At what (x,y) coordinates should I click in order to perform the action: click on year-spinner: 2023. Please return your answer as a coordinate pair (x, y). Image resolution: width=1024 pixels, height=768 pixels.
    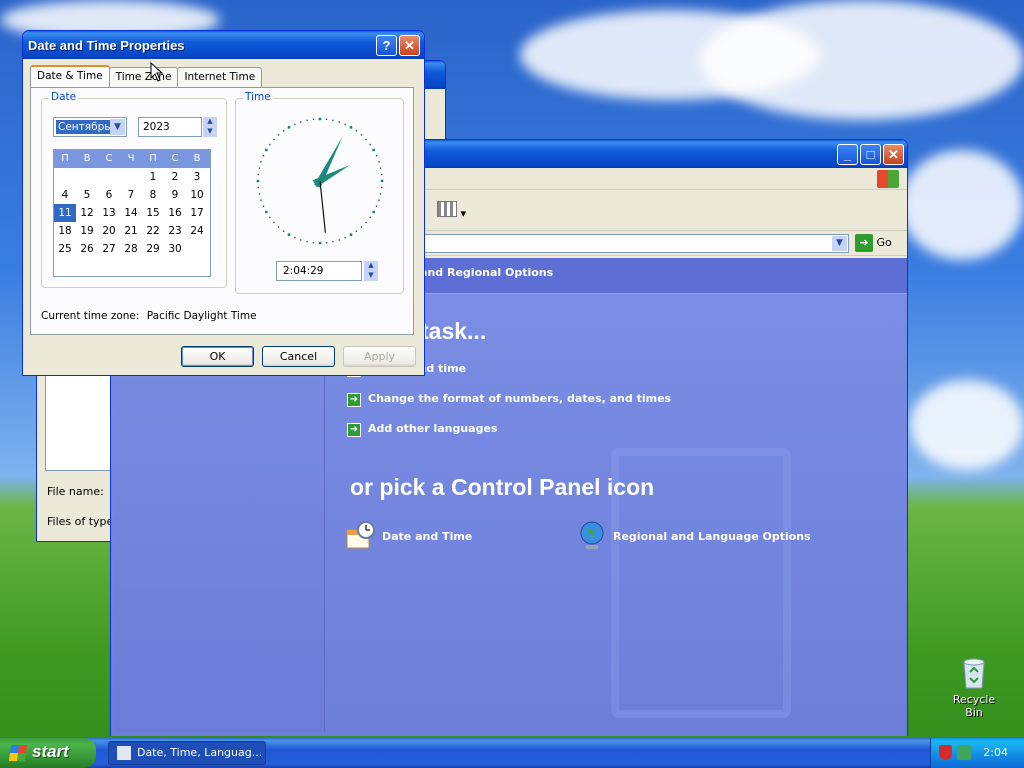
    Looking at the image, I should click on (170, 127).